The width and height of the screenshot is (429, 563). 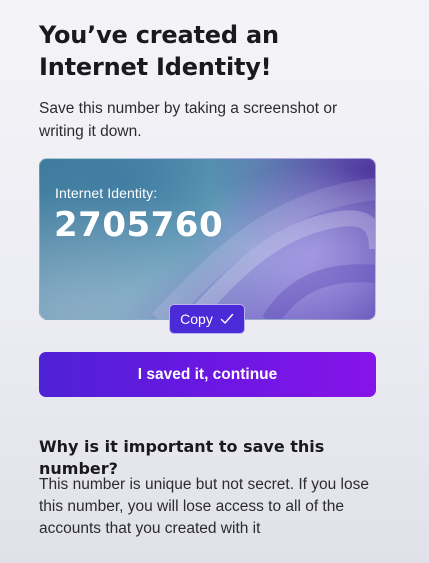 I want to click on continue-button-label: I saved it, continue, so click(x=207, y=374).